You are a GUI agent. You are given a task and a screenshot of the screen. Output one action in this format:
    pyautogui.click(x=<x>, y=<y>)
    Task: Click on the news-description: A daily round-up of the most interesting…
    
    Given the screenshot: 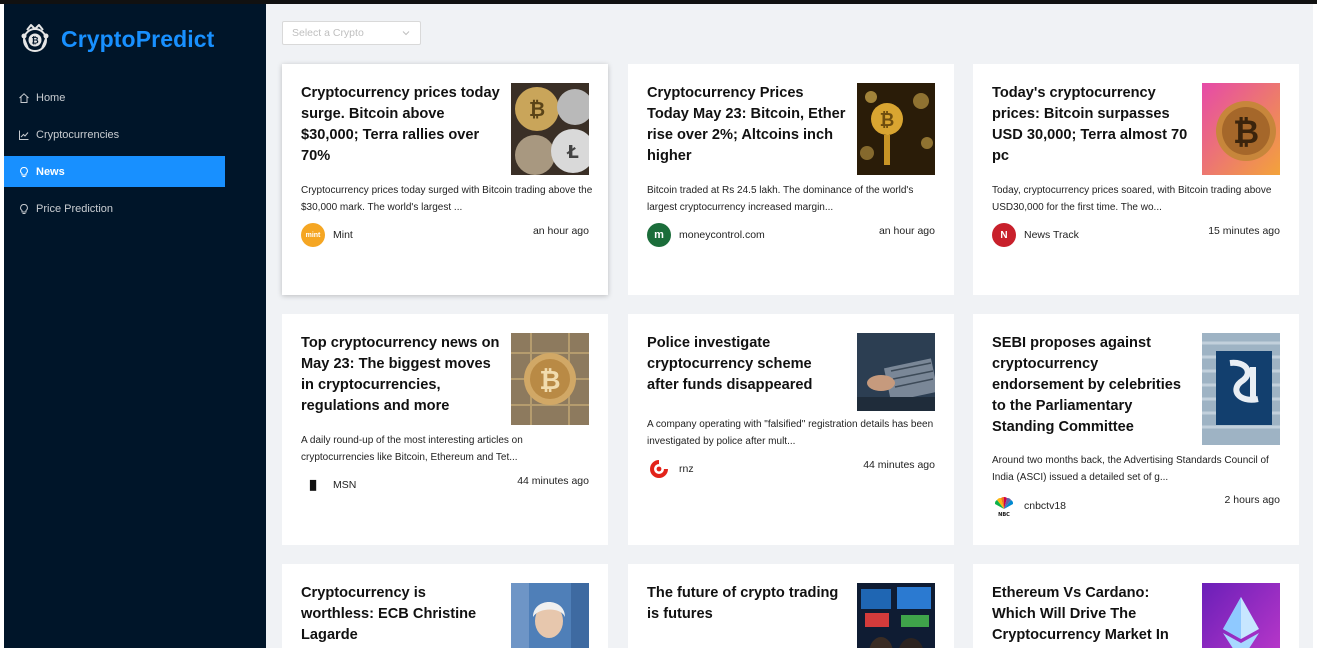 What is the action you would take?
    pyautogui.click(x=412, y=449)
    